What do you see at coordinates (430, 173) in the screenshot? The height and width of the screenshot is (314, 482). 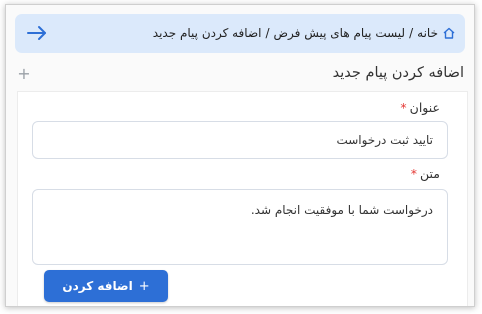 I see `body-label-text: متن` at bounding box center [430, 173].